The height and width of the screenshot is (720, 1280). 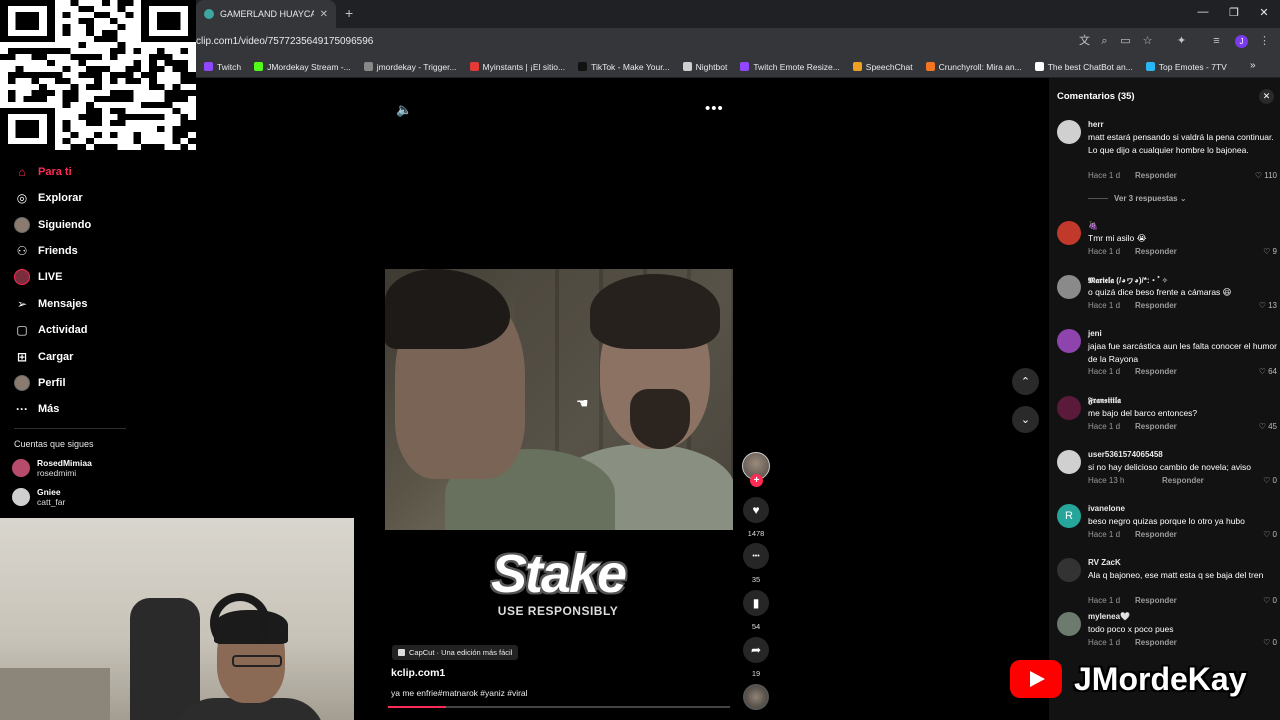 I want to click on share-button: ➦, so click(x=756, y=650).